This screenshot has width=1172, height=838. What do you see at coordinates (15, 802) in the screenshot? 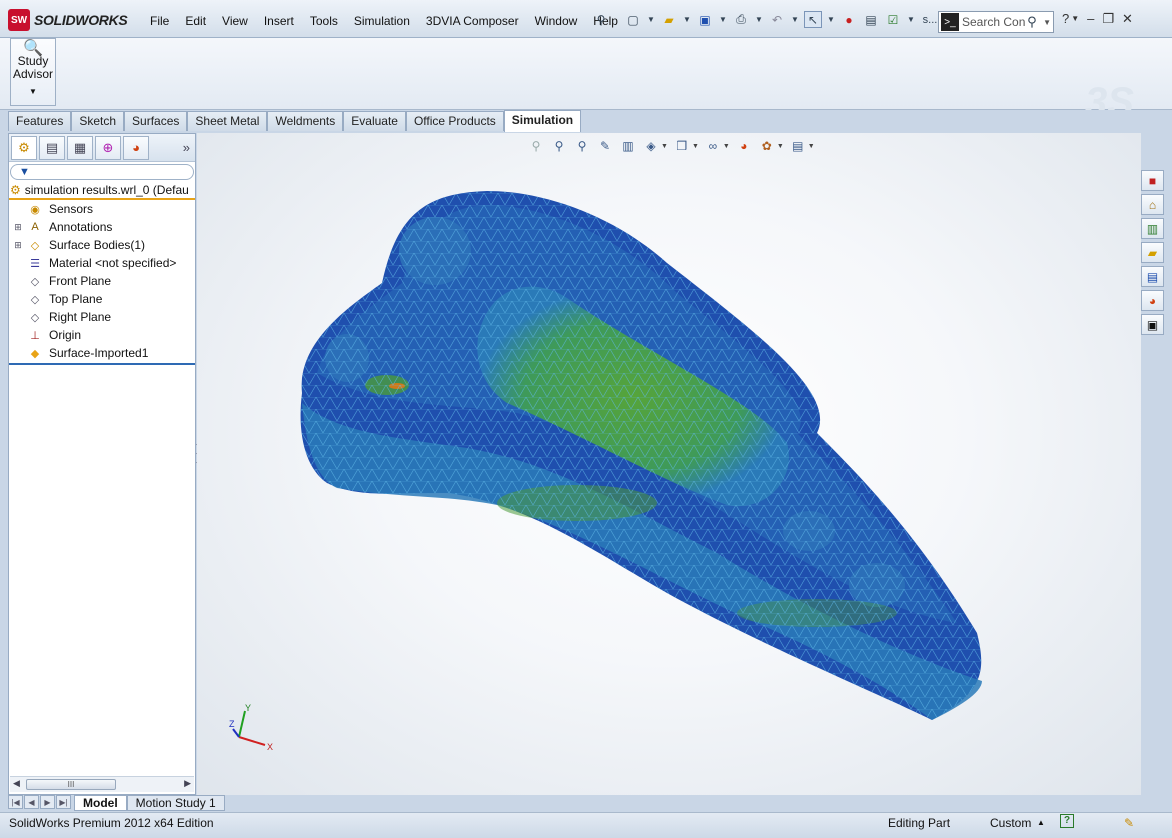
I see `first-tab-icon: |◀` at bounding box center [15, 802].